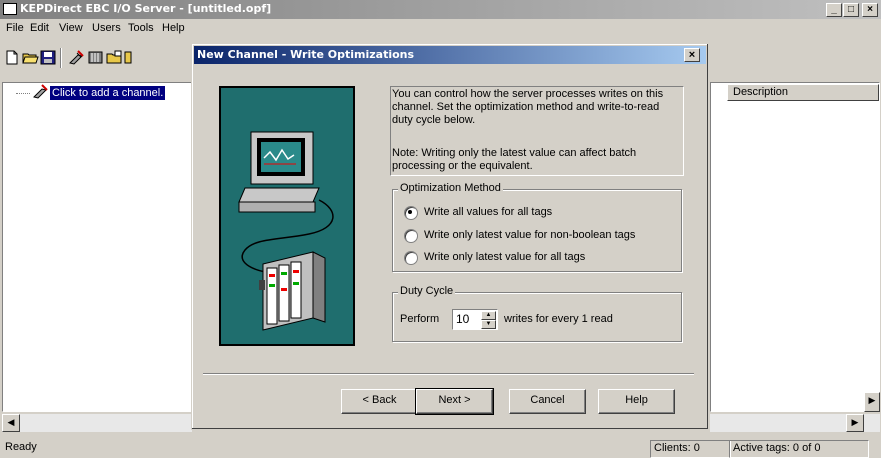  What do you see at coordinates (39, 28) in the screenshot?
I see `menu-edit: Edit` at bounding box center [39, 28].